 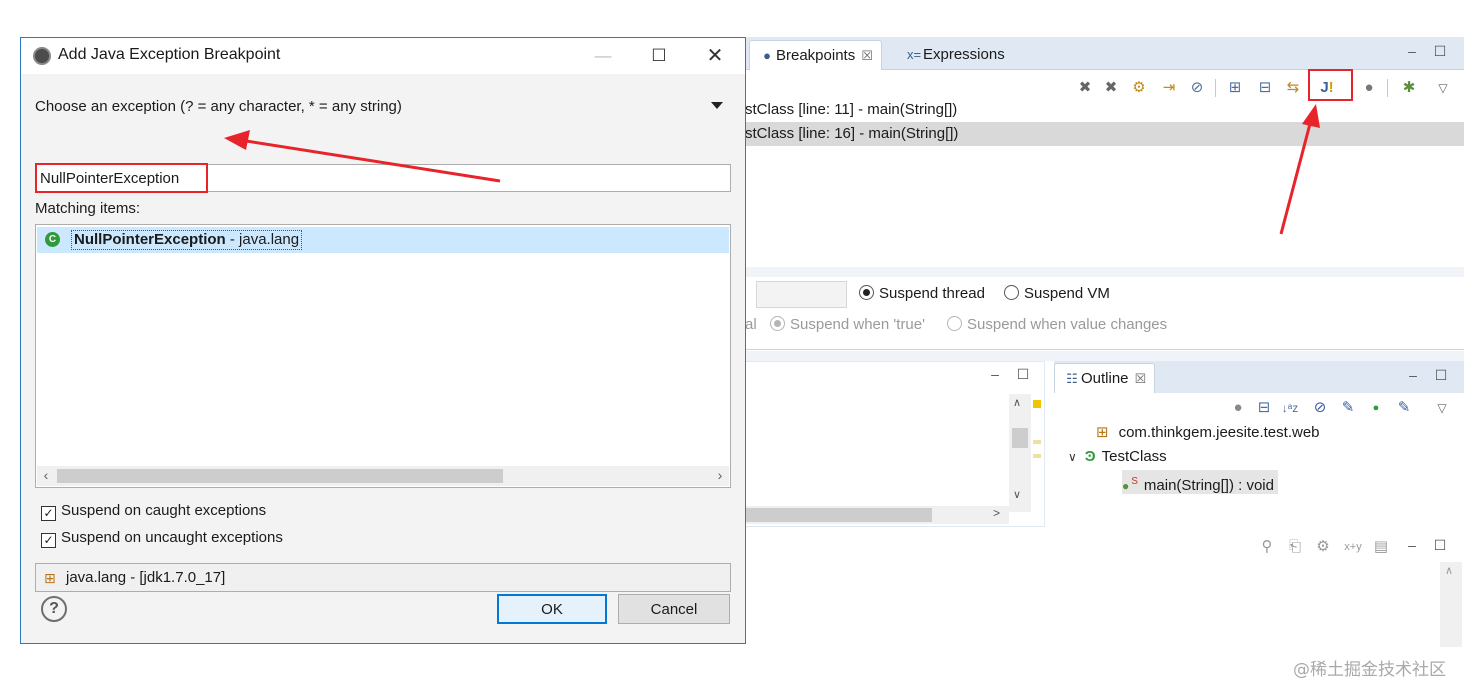 I want to click on dialog-titlebar: Add Java Exception Breakpoint — ☐ ✕, so click(x=383, y=56).